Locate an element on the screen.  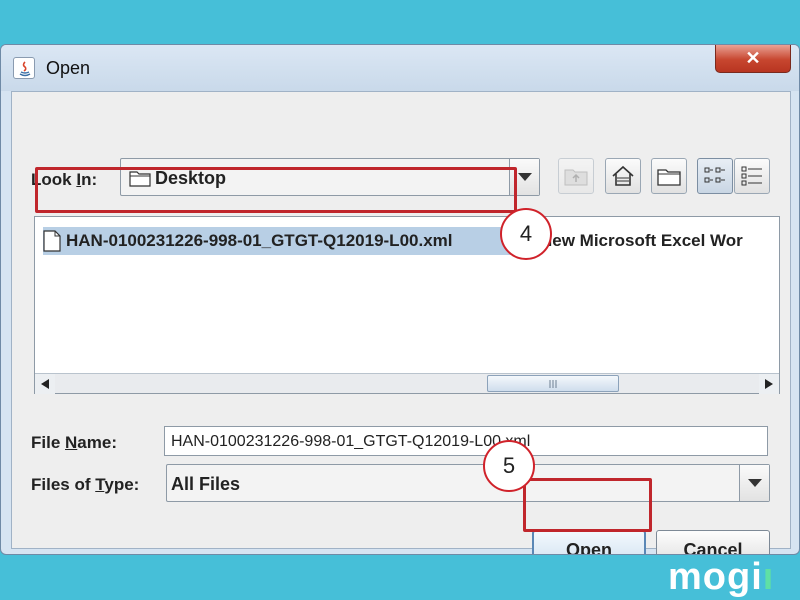
arrow-left-icon is located at coordinates (45, 384).